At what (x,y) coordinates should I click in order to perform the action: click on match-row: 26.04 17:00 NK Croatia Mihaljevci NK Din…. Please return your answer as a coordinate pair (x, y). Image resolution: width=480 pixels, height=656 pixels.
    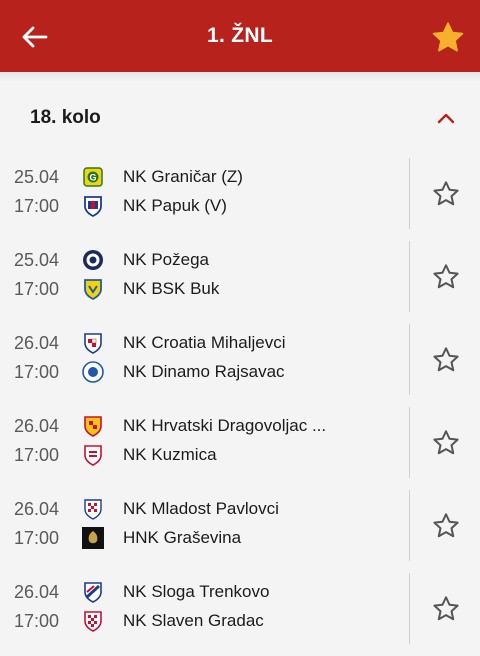
    Looking at the image, I should click on (240, 365).